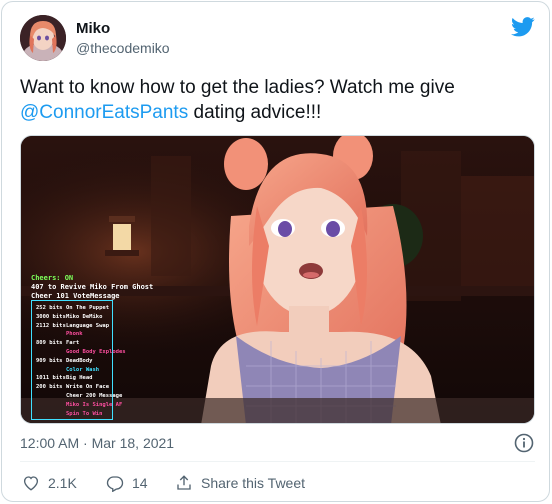 The height and width of the screenshot is (504, 552). Describe the element at coordinates (104, 112) in the screenshot. I see `mention-link: @ConnorEatsPants` at that location.